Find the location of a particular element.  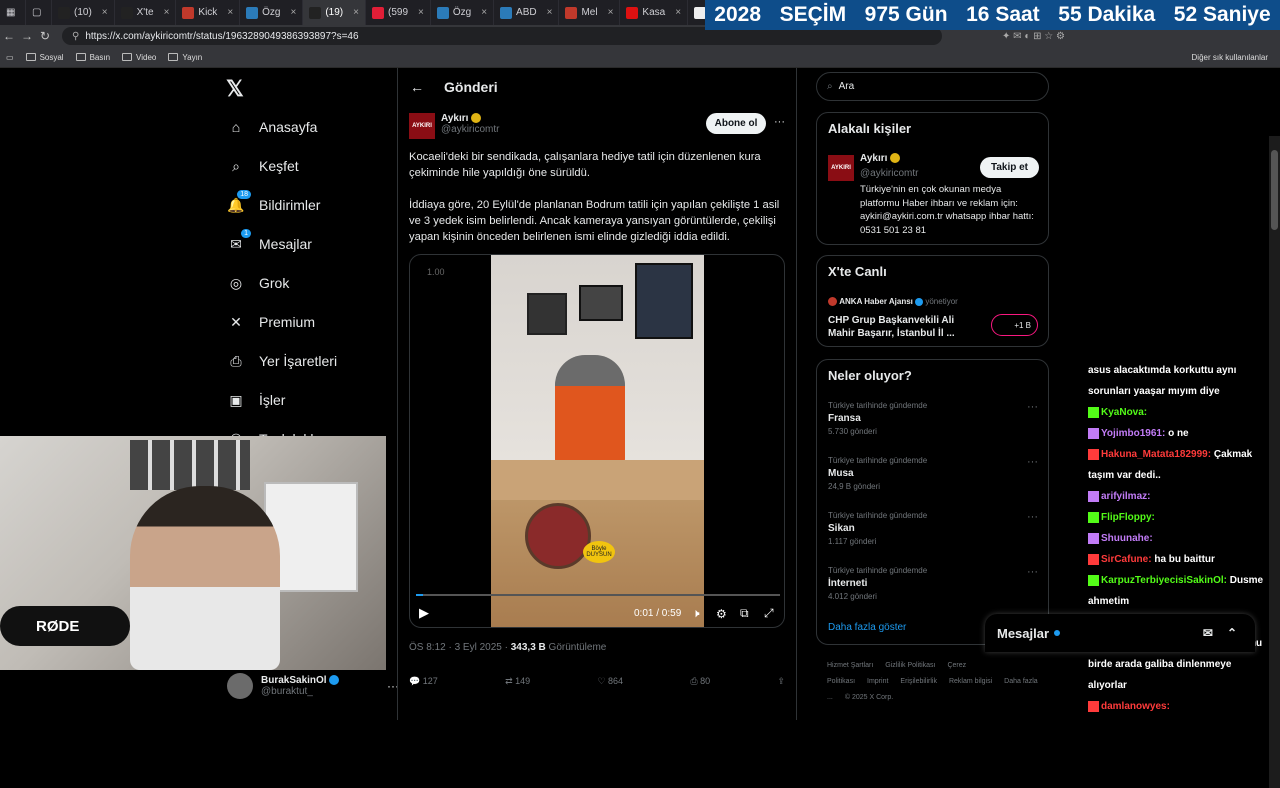

post-author: AYKIRI Aykırı @aykiricomtr is located at coordinates (454, 126).